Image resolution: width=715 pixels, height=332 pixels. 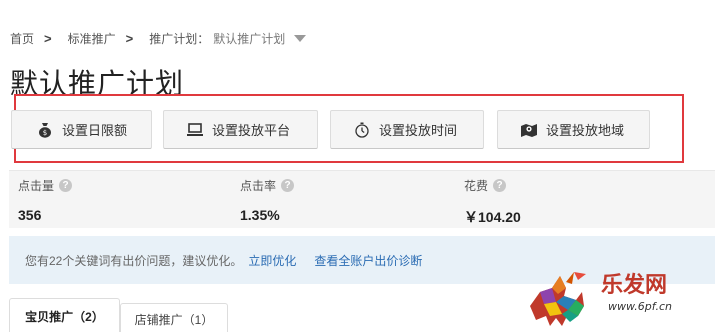 What do you see at coordinates (476, 186) in the screenshot?
I see `stat-cost-label: 花费` at bounding box center [476, 186].